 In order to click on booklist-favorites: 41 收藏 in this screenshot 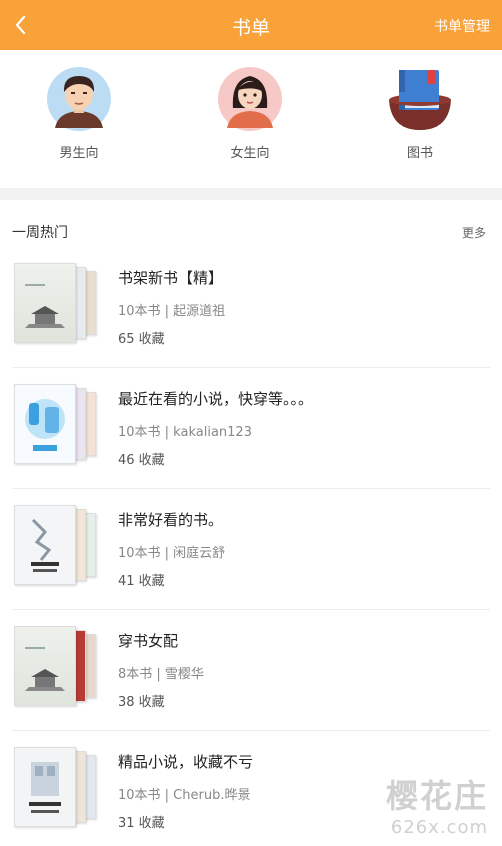, I will do `click(141, 581)`.